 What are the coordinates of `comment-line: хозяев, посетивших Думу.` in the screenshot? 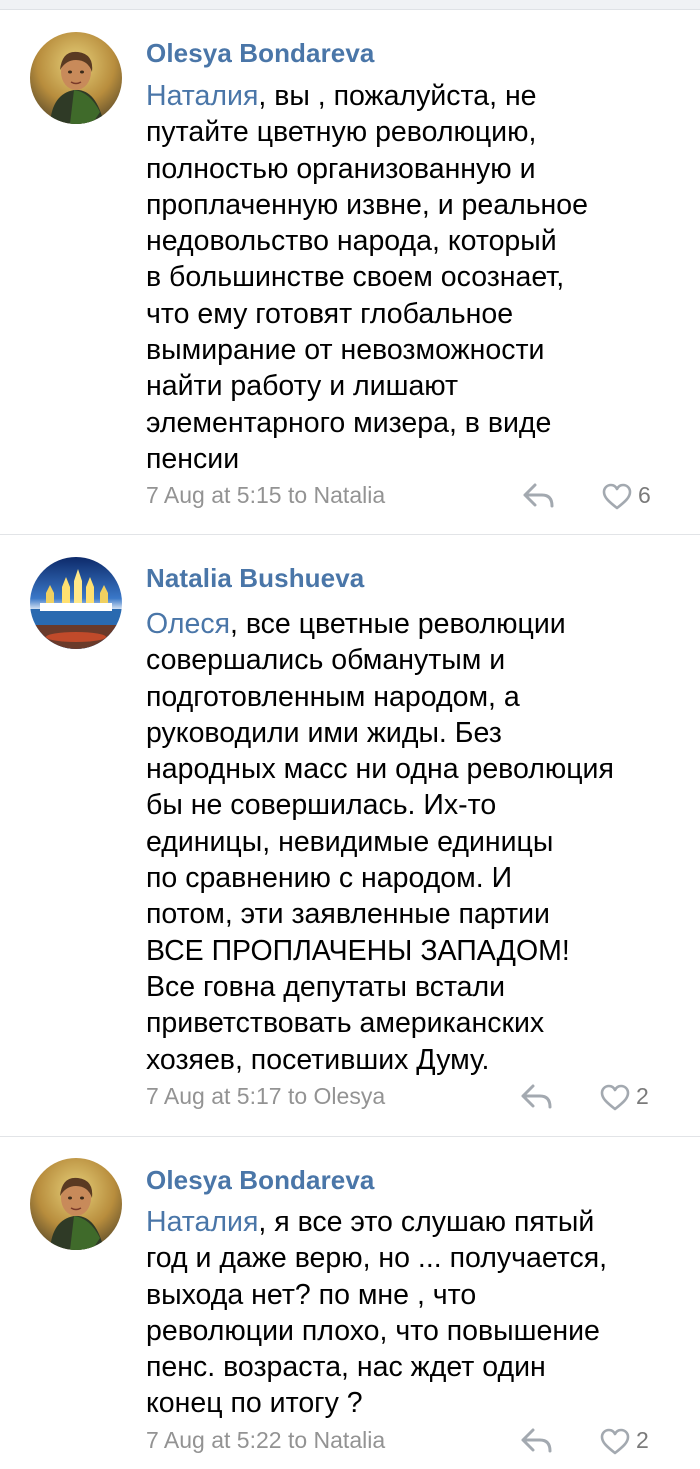 It's located at (318, 1059).